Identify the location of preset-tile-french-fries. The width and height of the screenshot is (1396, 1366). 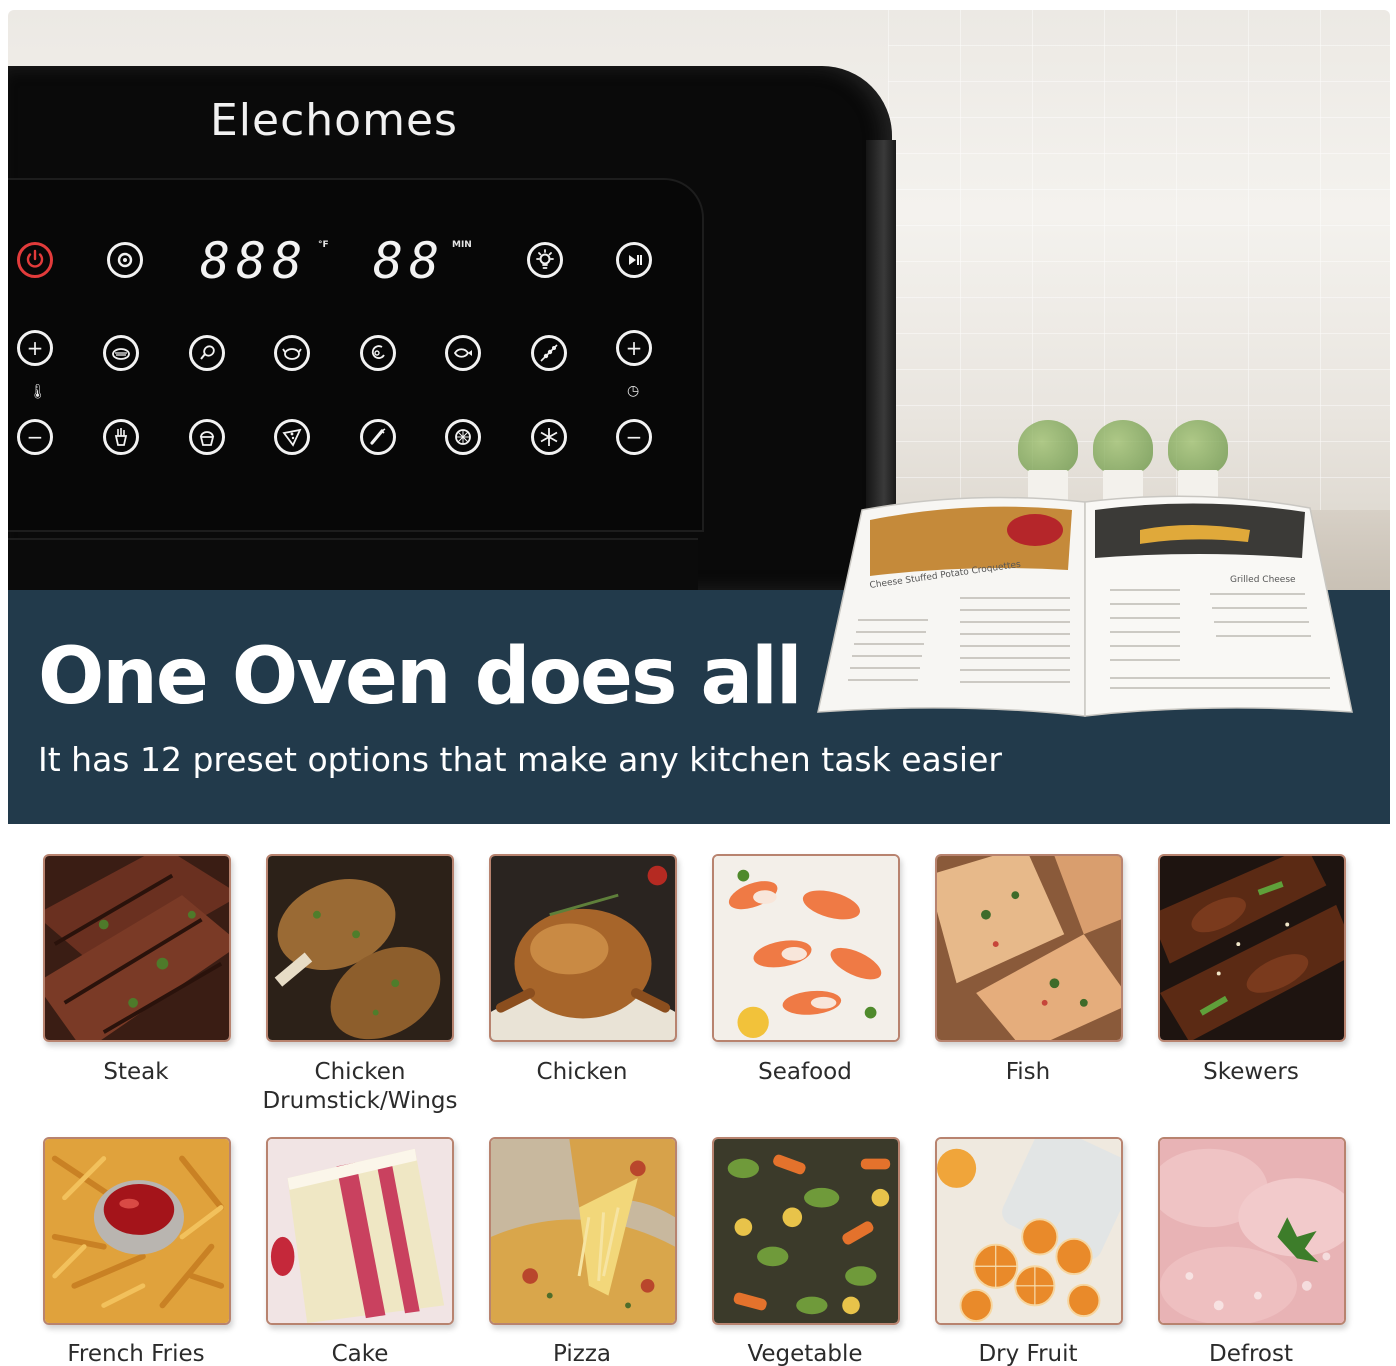
(137, 1231).